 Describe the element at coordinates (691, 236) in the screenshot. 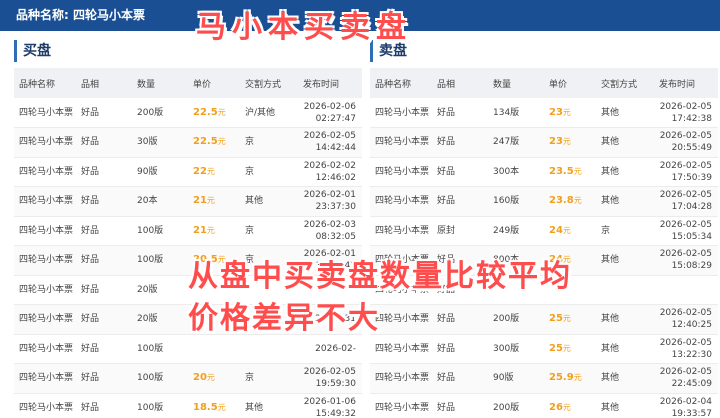

I see `time-clock: 15:05:34` at that location.